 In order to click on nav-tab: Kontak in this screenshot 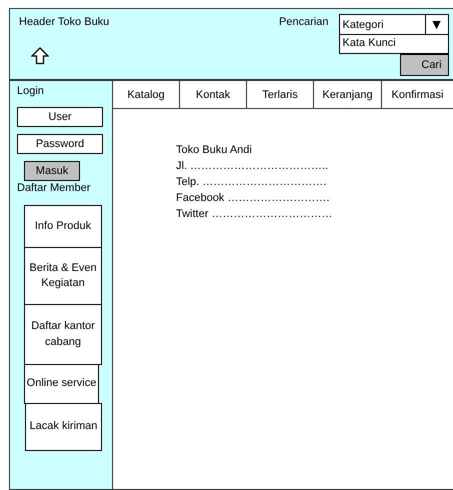, I will do `click(213, 94)`.